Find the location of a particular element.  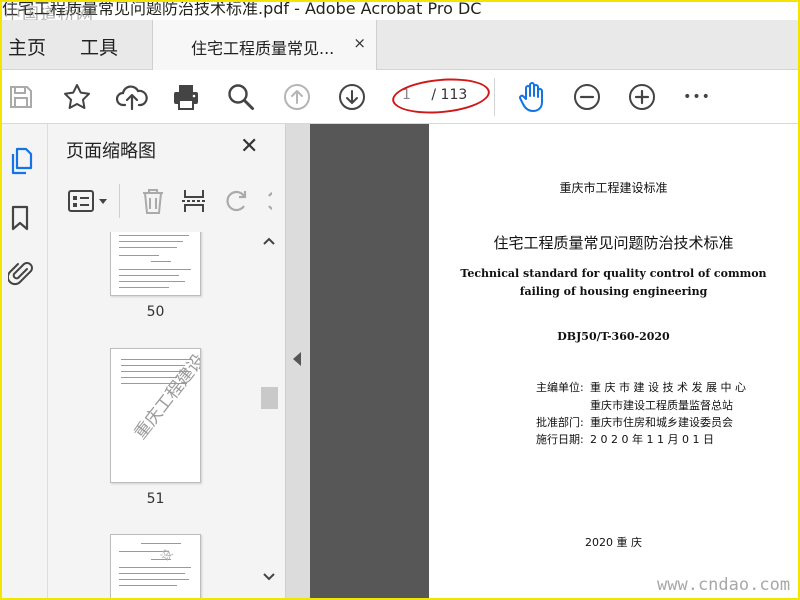

delete-page-button is located at coordinates (153, 201).